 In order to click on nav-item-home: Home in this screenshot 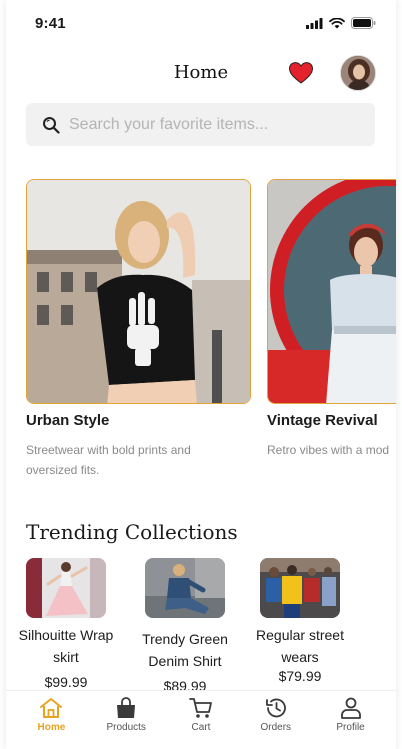, I will do `click(51, 720)`.